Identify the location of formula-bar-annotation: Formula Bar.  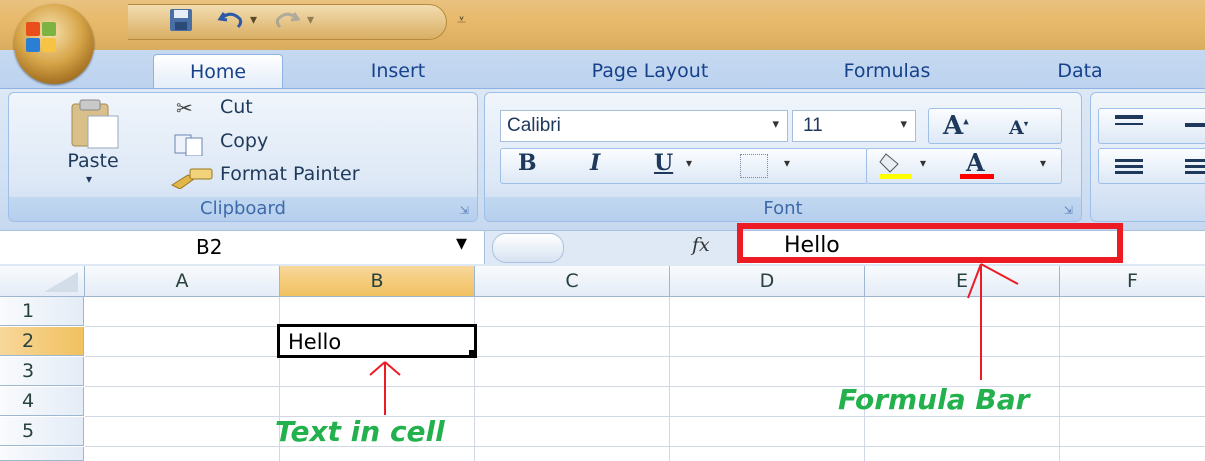
(934, 399).